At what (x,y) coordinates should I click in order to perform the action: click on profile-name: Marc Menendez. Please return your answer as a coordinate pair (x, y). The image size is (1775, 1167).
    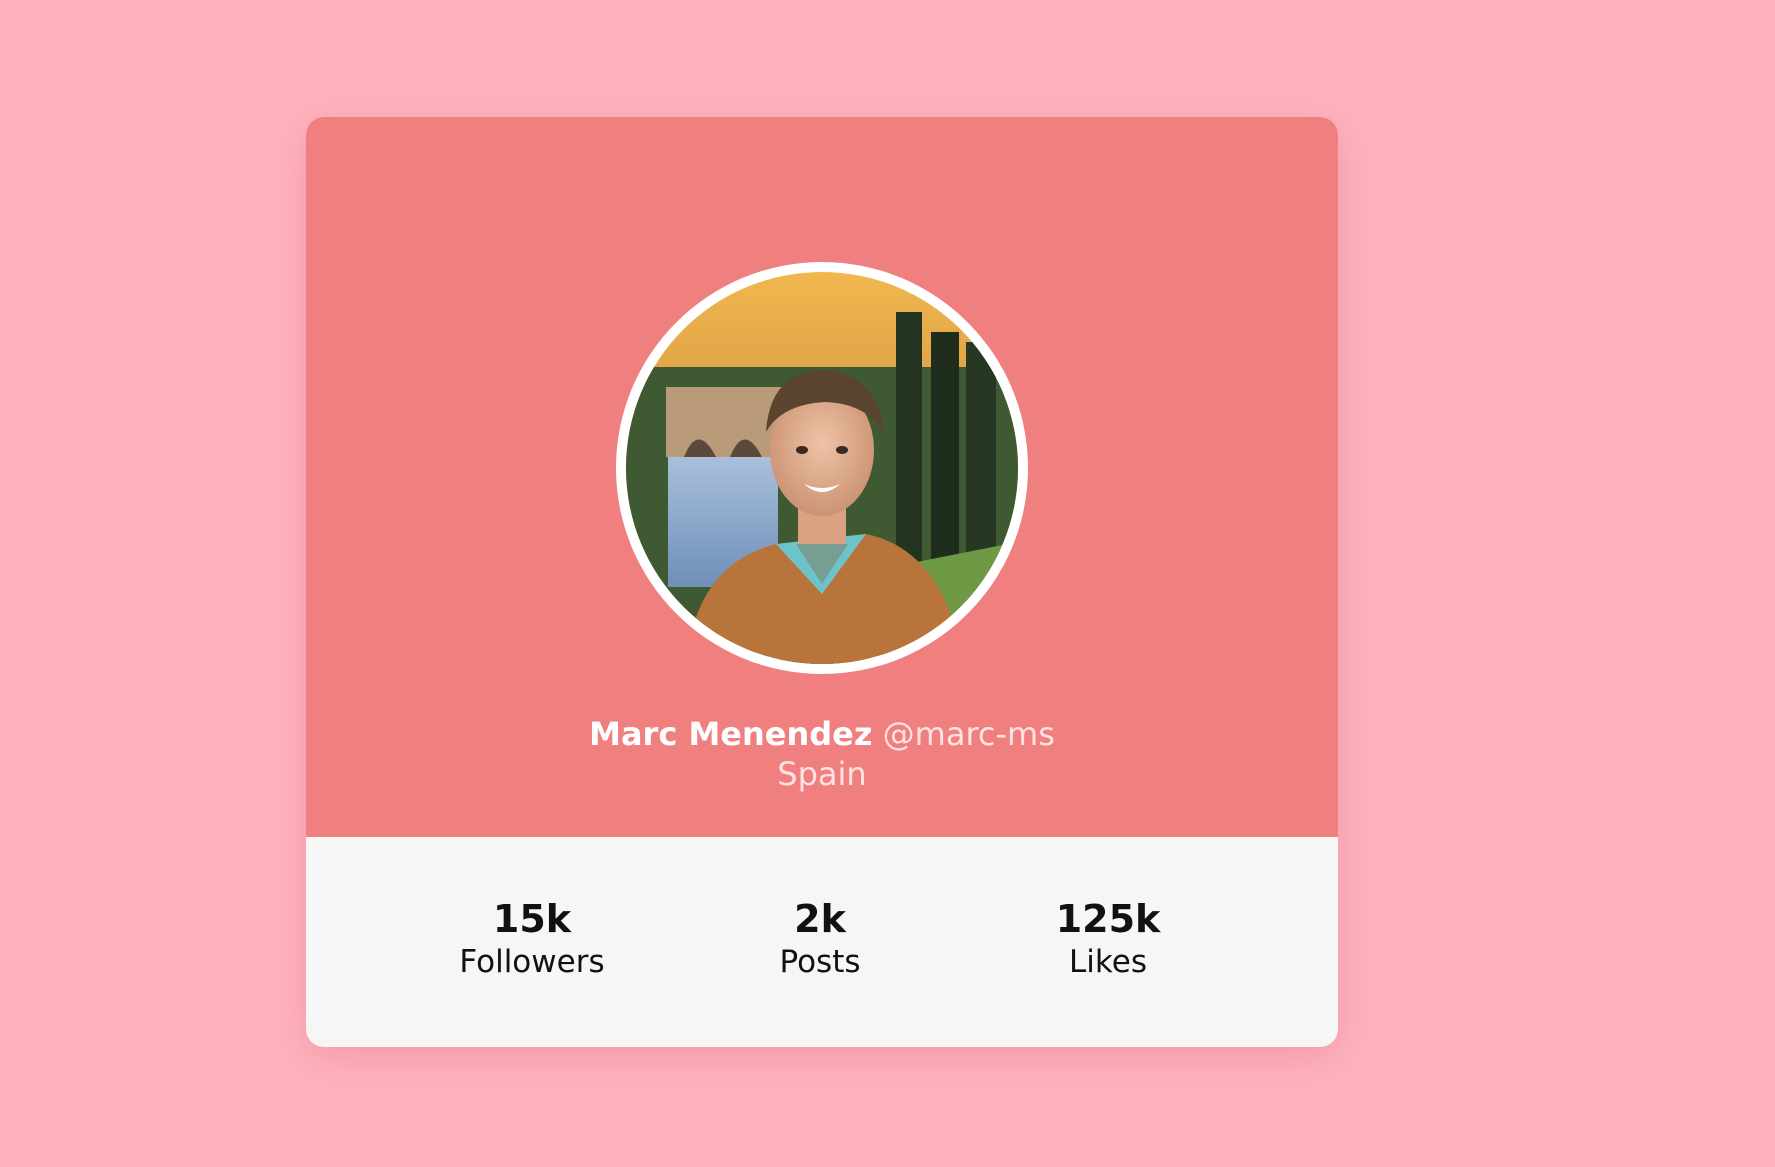
    Looking at the image, I should click on (731, 734).